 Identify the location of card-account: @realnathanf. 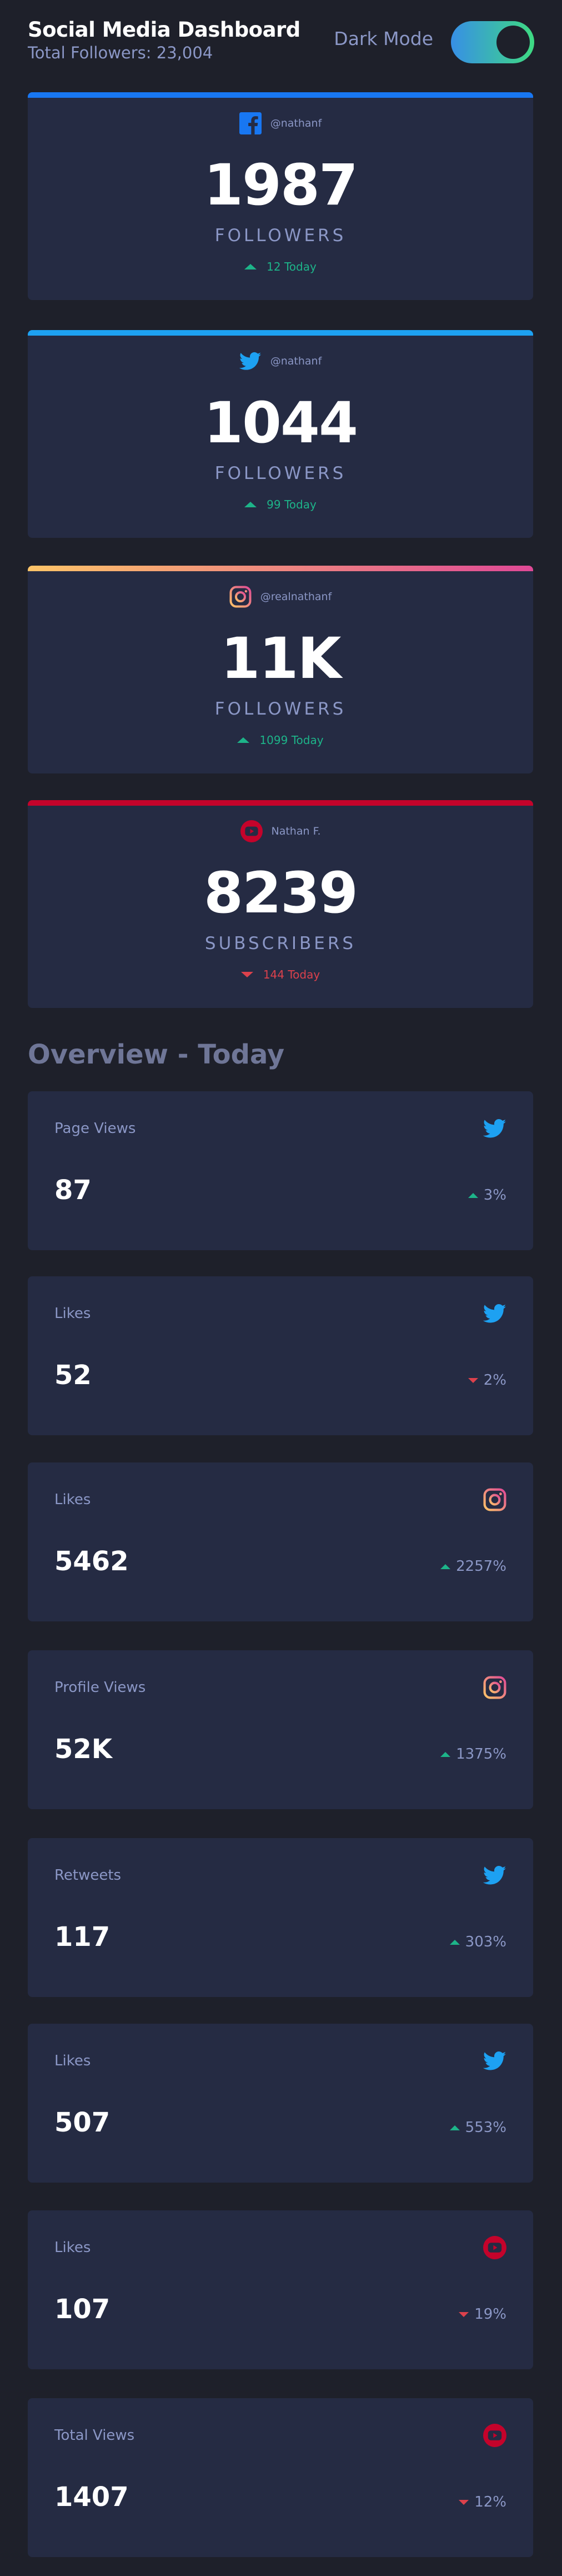
(280, 597).